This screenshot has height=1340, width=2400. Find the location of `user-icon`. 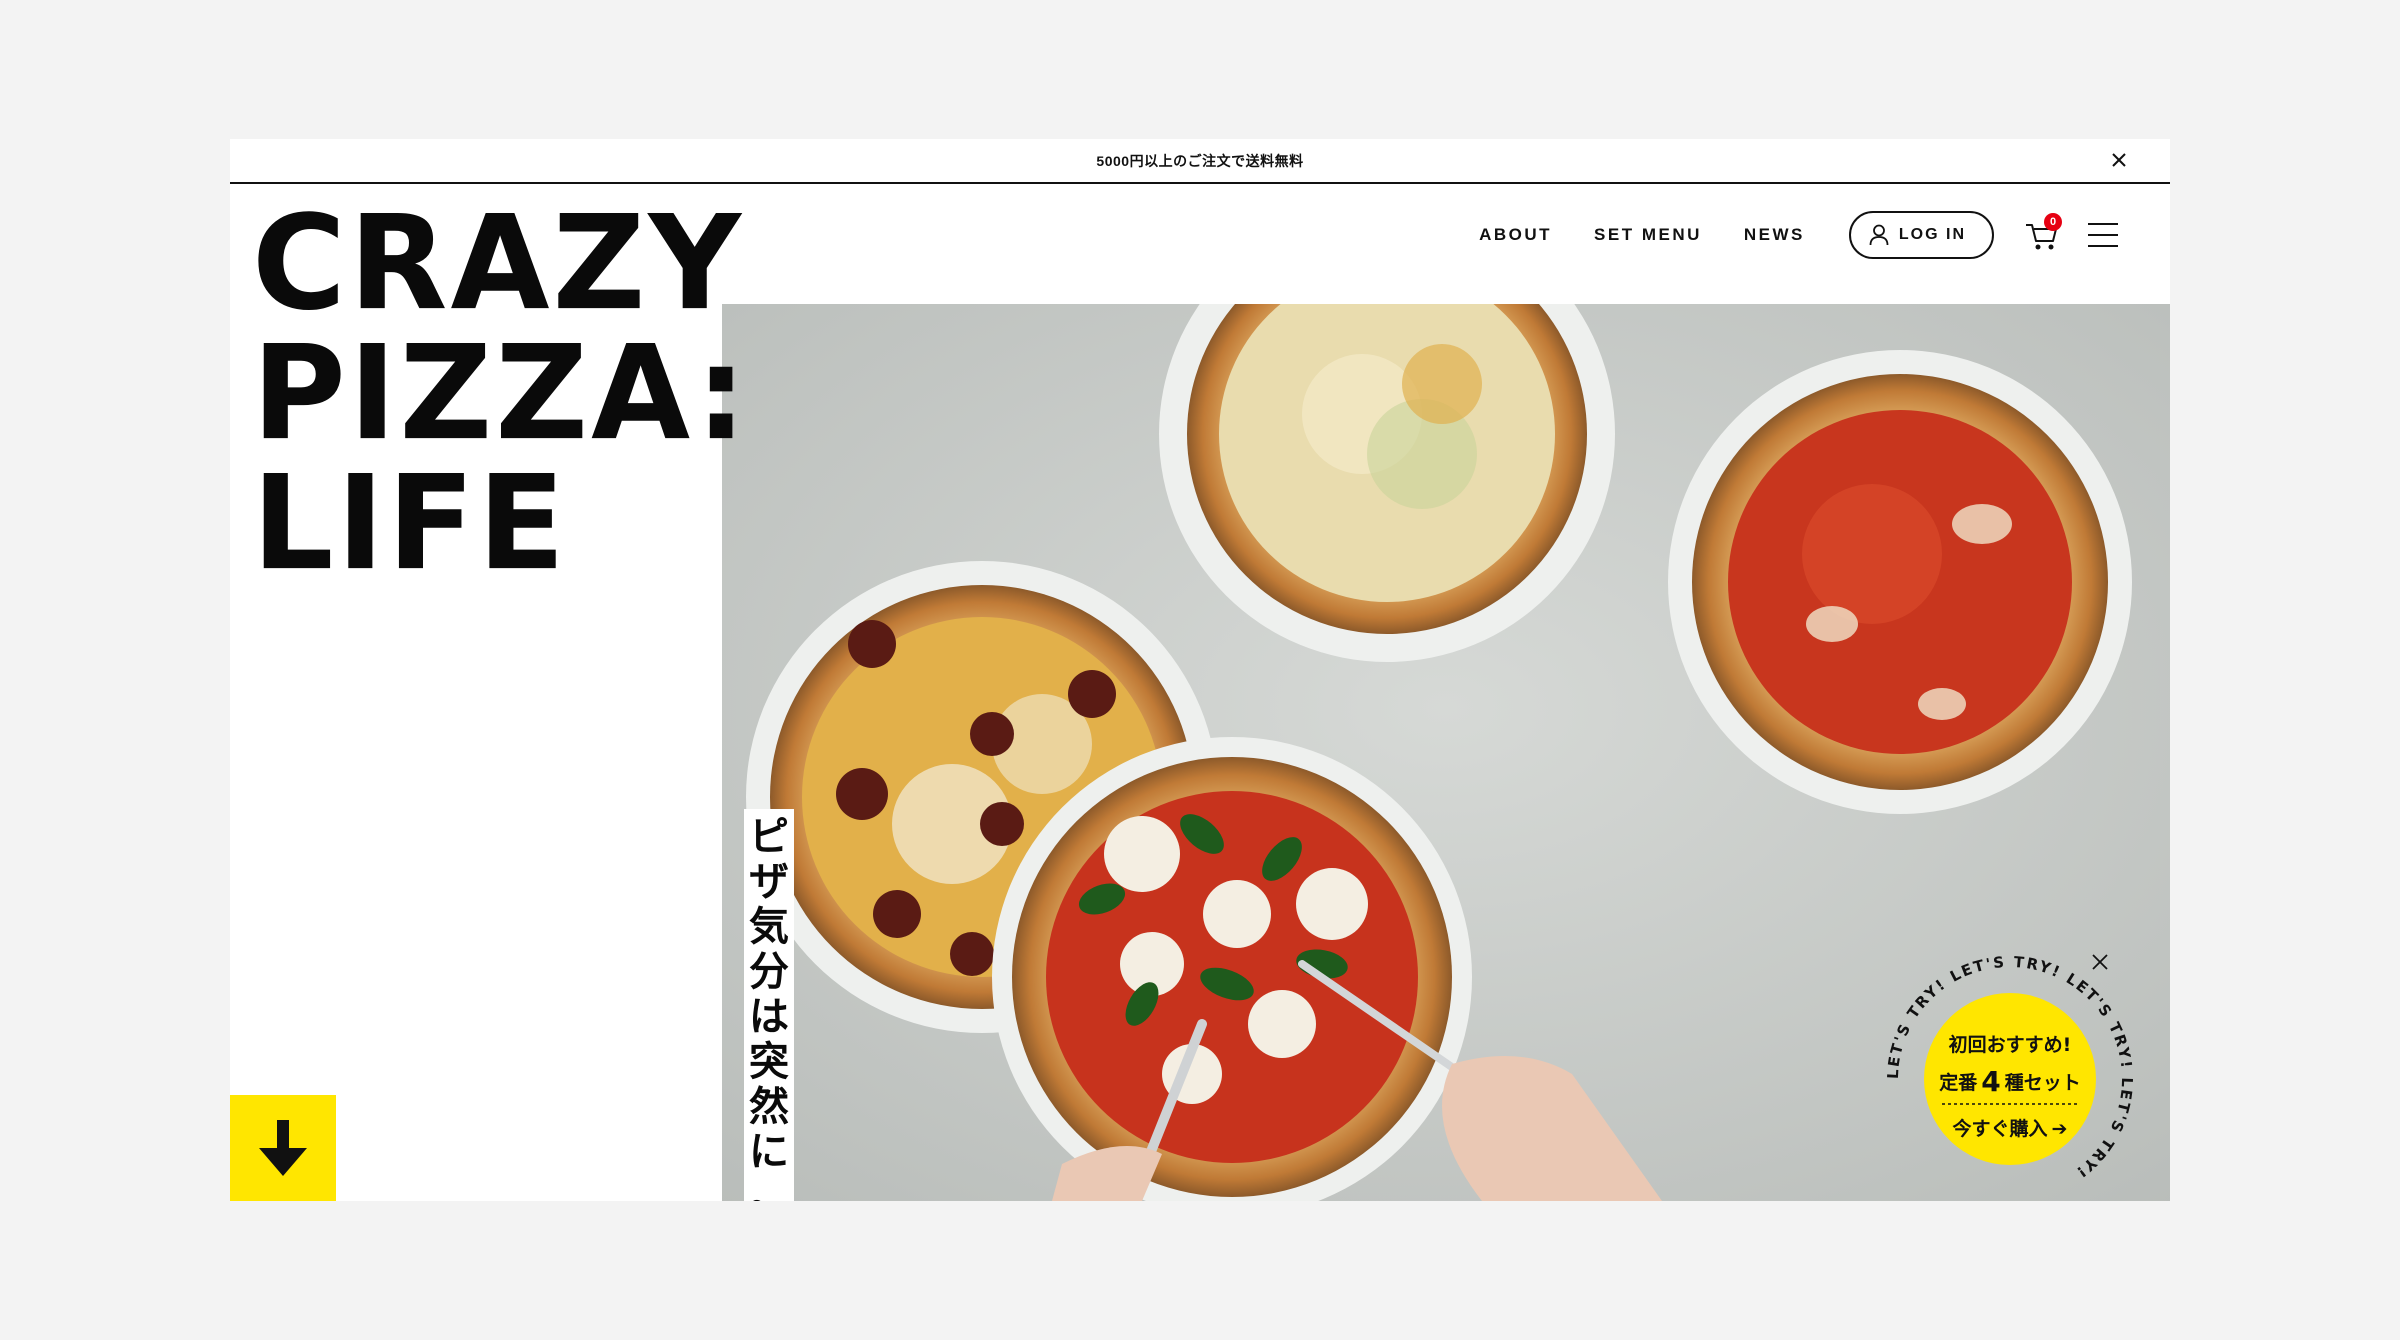

user-icon is located at coordinates (1879, 235).